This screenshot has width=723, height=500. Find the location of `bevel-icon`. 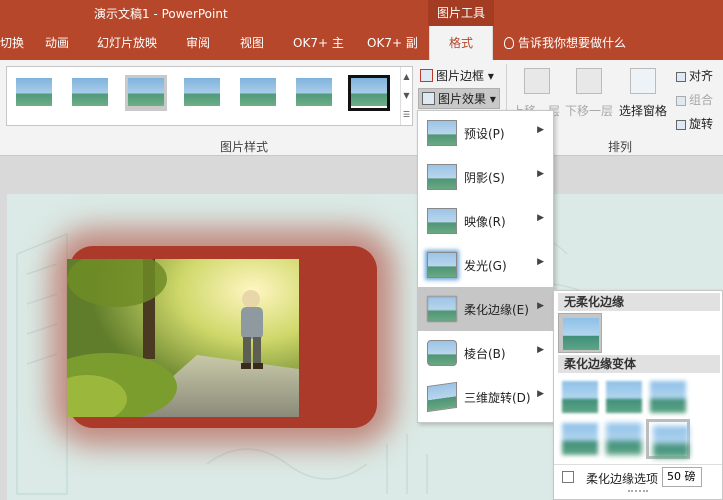

bevel-icon is located at coordinates (442, 353).